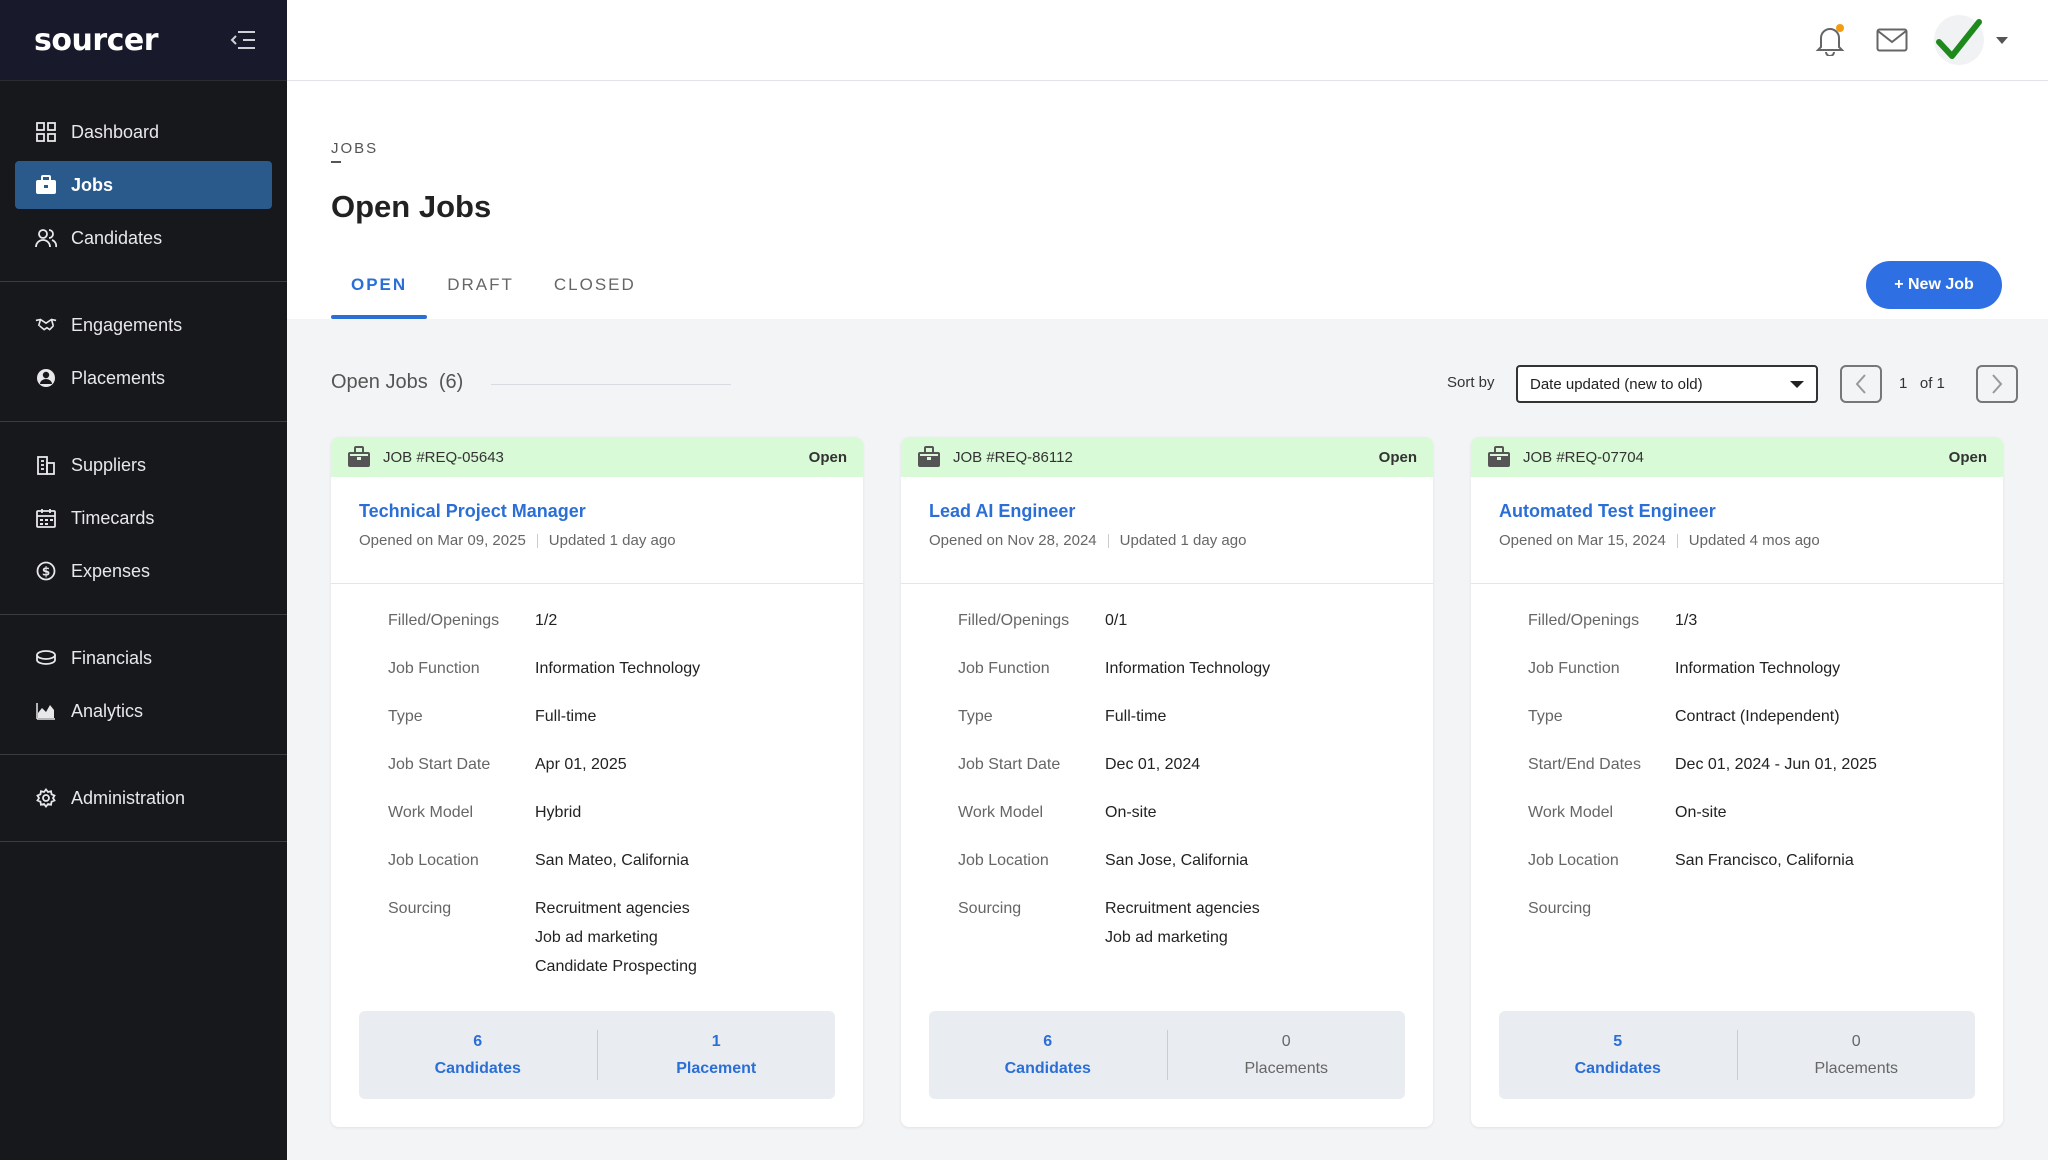 The image size is (2048, 1160). Describe the element at coordinates (1934, 285) in the screenshot. I see `new-job-button: + New Job` at that location.